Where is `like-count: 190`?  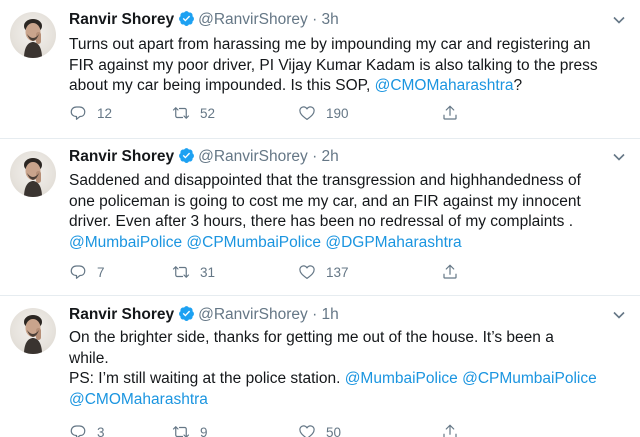 like-count: 190 is located at coordinates (337, 113).